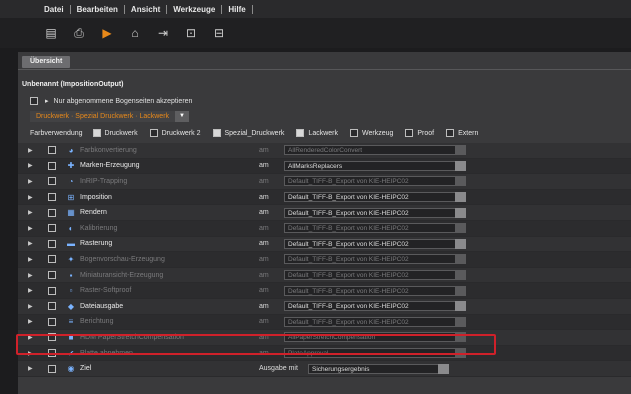 Image resolution: width=631 pixels, height=394 pixels. What do you see at coordinates (107, 33) in the screenshot?
I see `folder-open-icon: ▶` at bounding box center [107, 33].